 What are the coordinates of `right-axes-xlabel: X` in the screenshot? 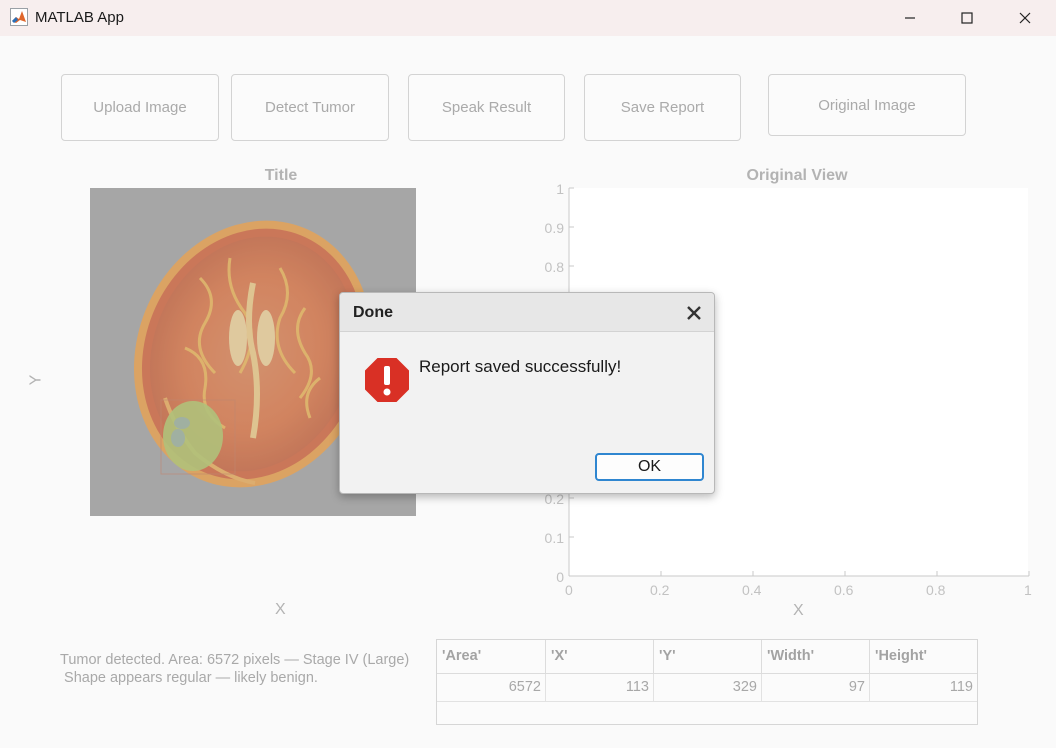 It's located at (798, 610).